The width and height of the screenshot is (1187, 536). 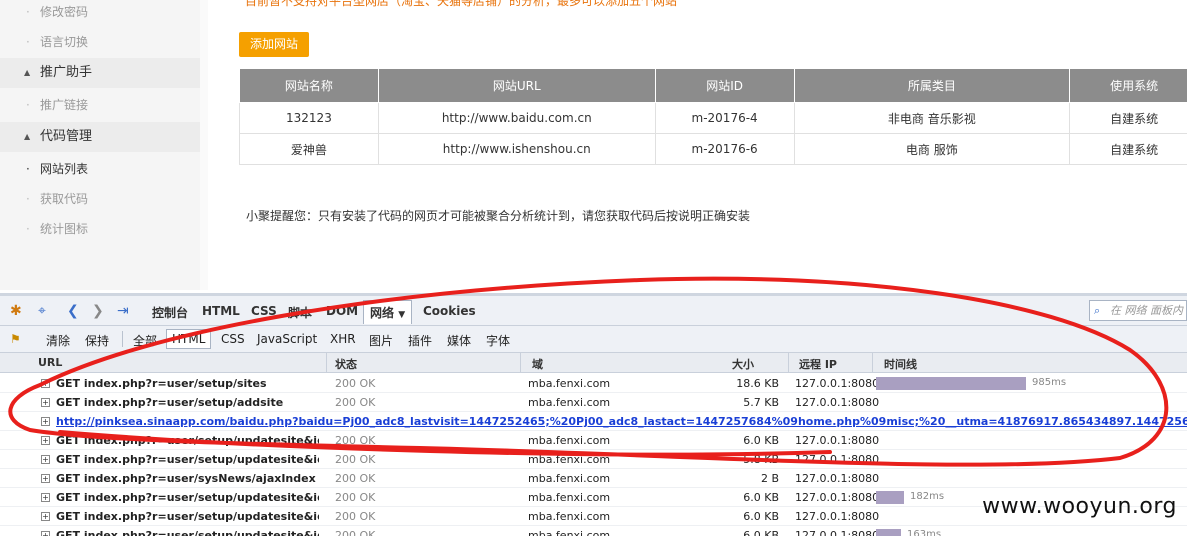 I want to click on filter-fonts: 字体, so click(x=498, y=340).